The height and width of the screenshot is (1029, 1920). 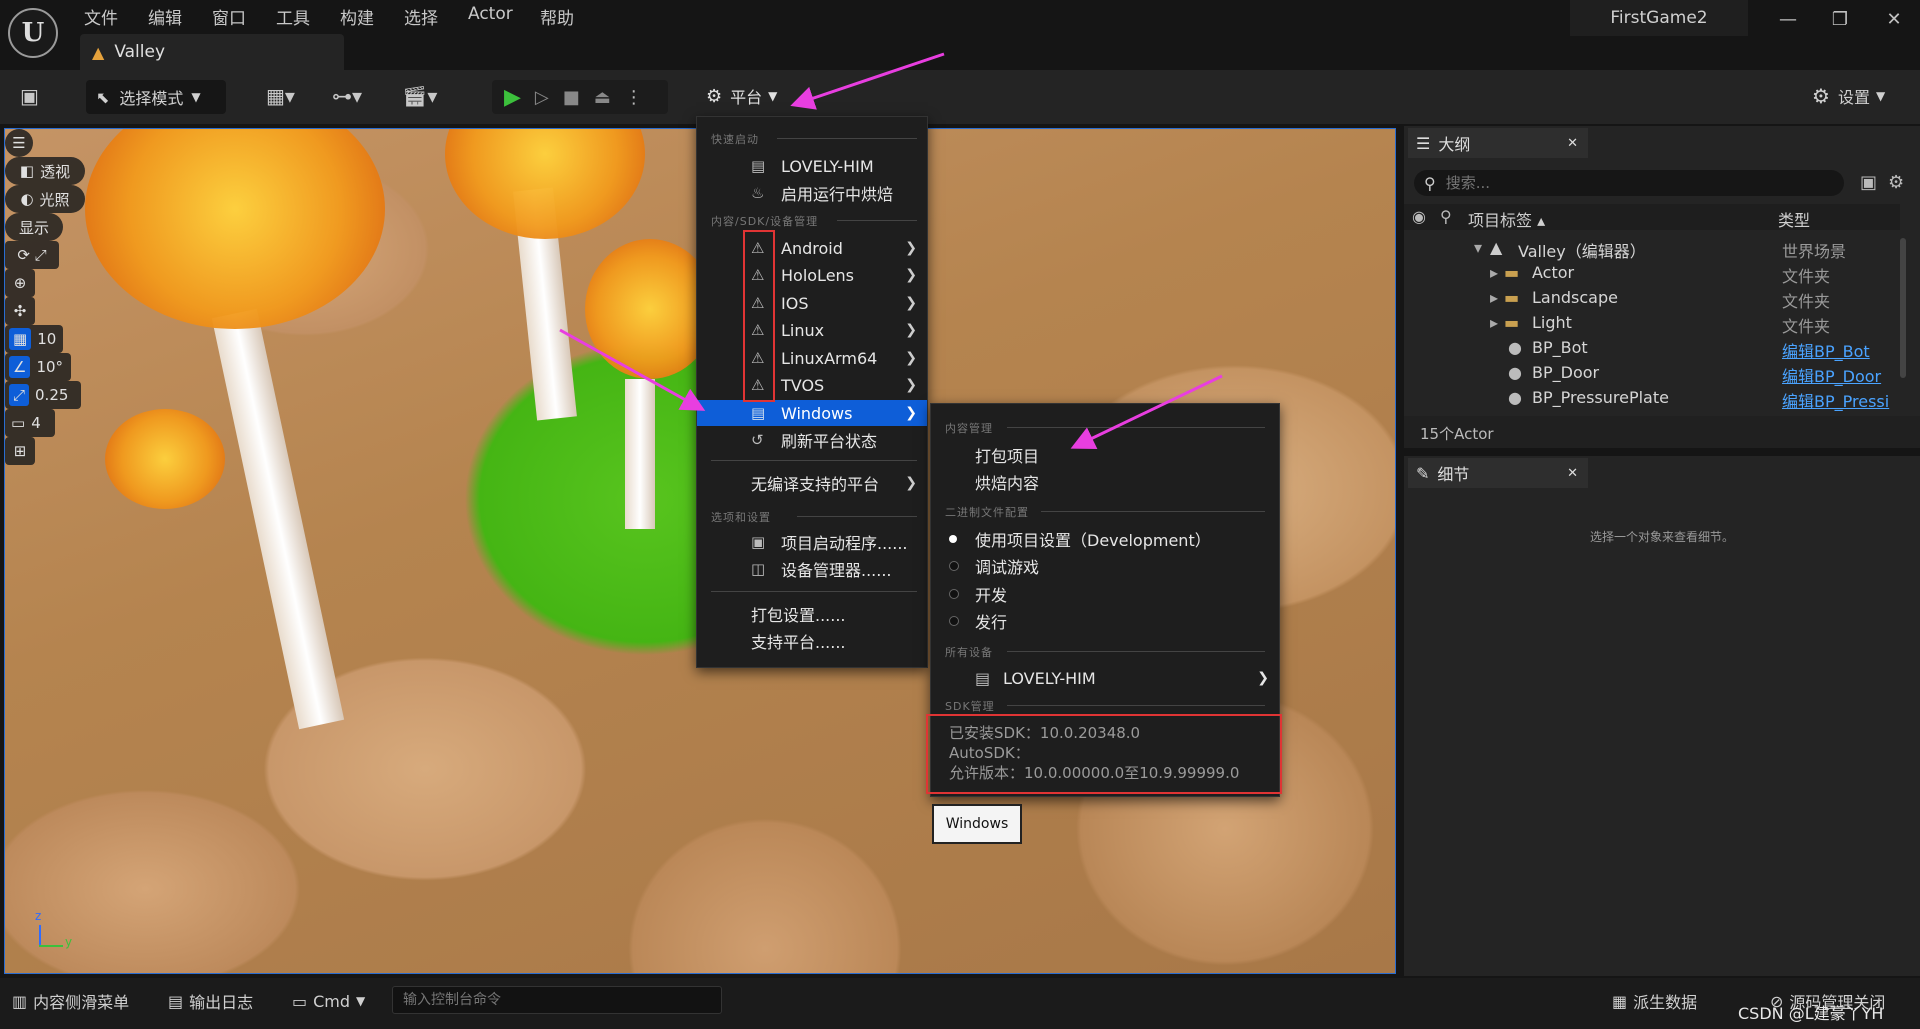 What do you see at coordinates (1506, 219) in the screenshot?
I see `column-label: 项目标签 ▴` at bounding box center [1506, 219].